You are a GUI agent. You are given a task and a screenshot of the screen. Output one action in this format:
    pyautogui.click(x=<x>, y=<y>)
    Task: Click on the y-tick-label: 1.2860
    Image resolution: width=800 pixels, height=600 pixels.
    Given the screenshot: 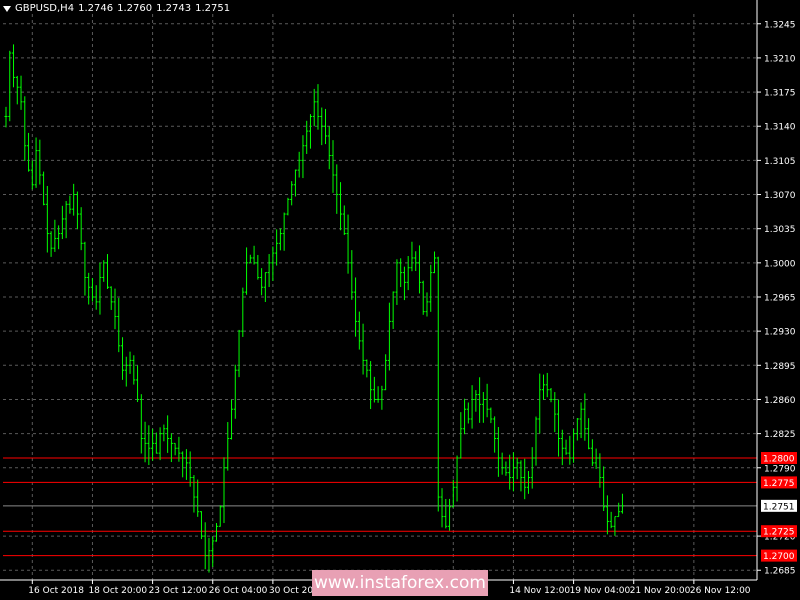 What is the action you would take?
    pyautogui.click(x=780, y=401)
    